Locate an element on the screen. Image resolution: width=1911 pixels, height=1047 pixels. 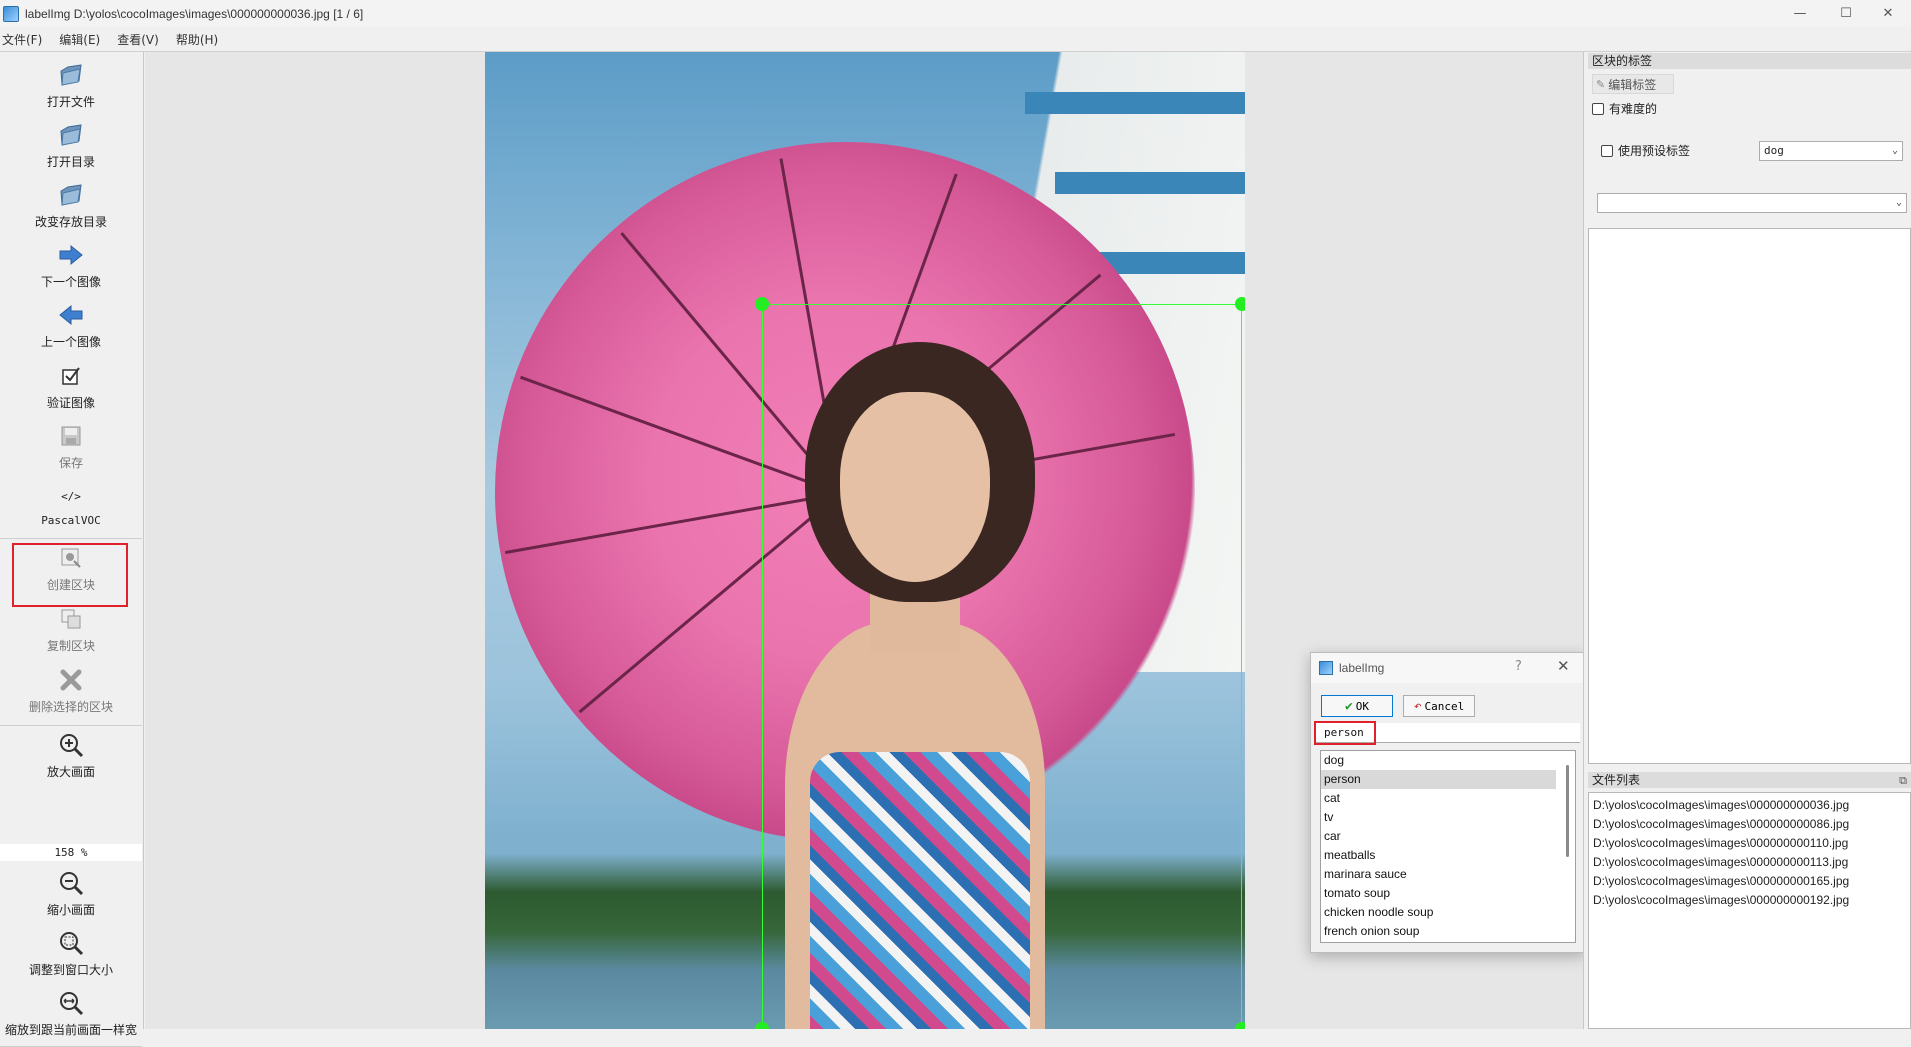
scrollbar is located at coordinates (1567, 811).